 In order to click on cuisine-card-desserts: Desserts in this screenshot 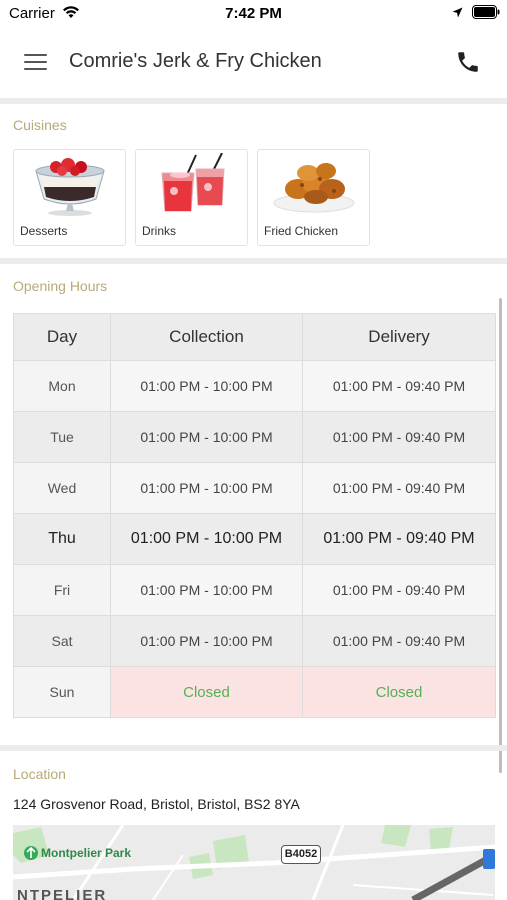, I will do `click(69, 197)`.